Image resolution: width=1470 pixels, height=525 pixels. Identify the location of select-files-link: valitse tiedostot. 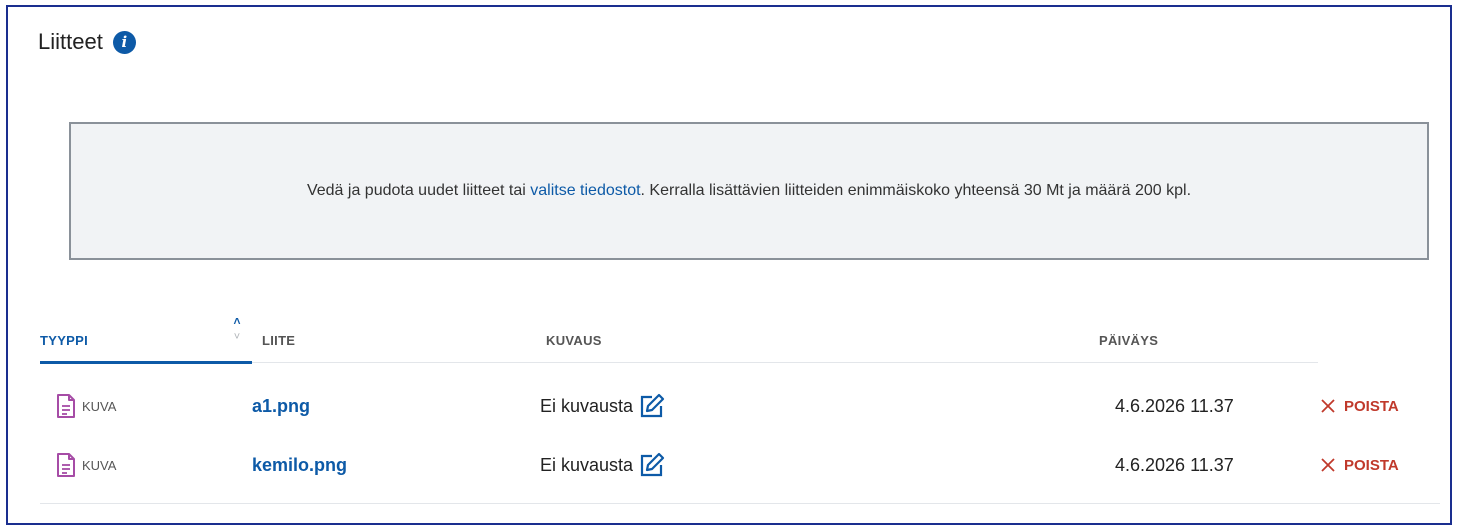
(585, 190).